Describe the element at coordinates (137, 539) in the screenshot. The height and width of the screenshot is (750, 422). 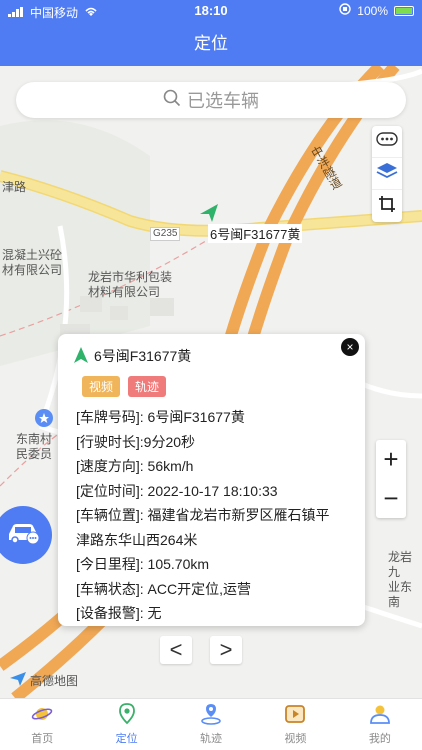
I see `detail-row: 津路东华山西264米` at that location.